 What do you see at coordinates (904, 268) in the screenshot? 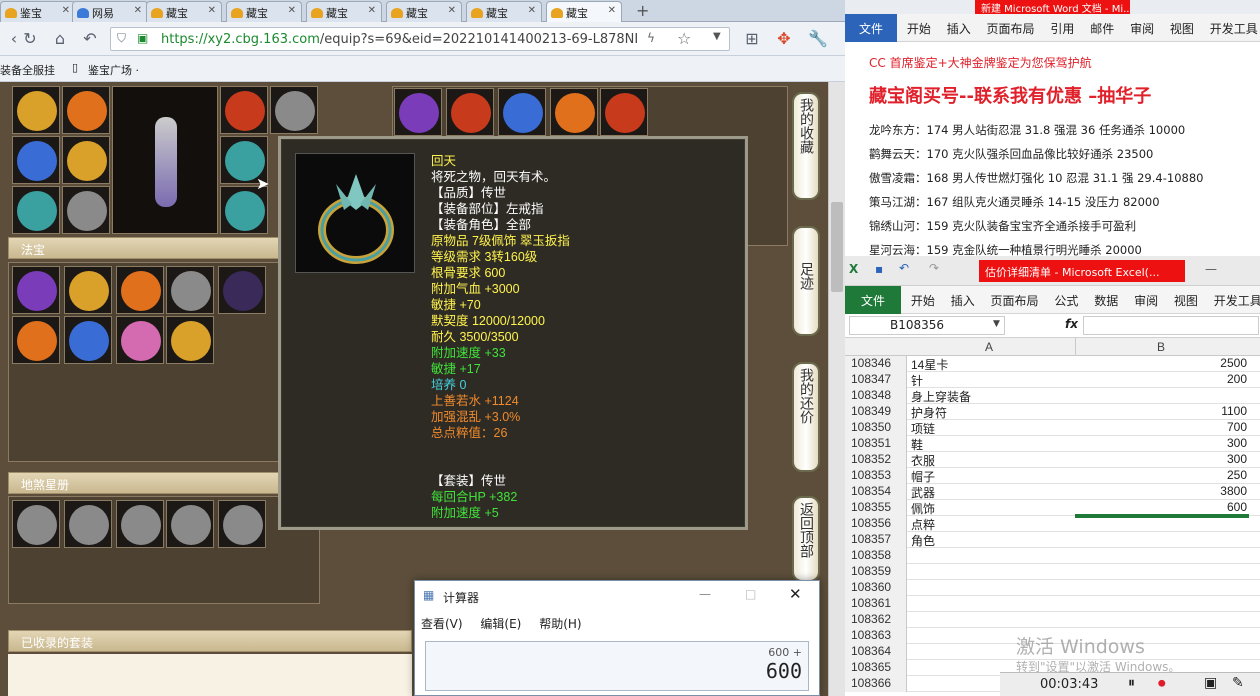
I see `undo-icon: ↶` at bounding box center [904, 268].